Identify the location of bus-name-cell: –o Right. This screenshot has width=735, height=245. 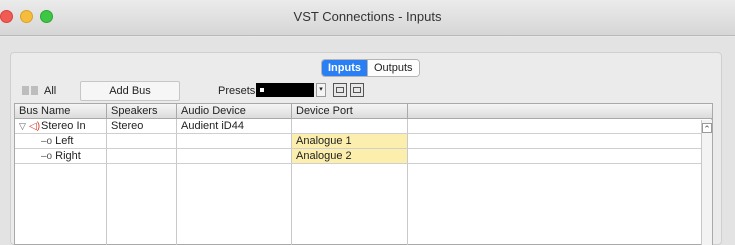
(61, 156).